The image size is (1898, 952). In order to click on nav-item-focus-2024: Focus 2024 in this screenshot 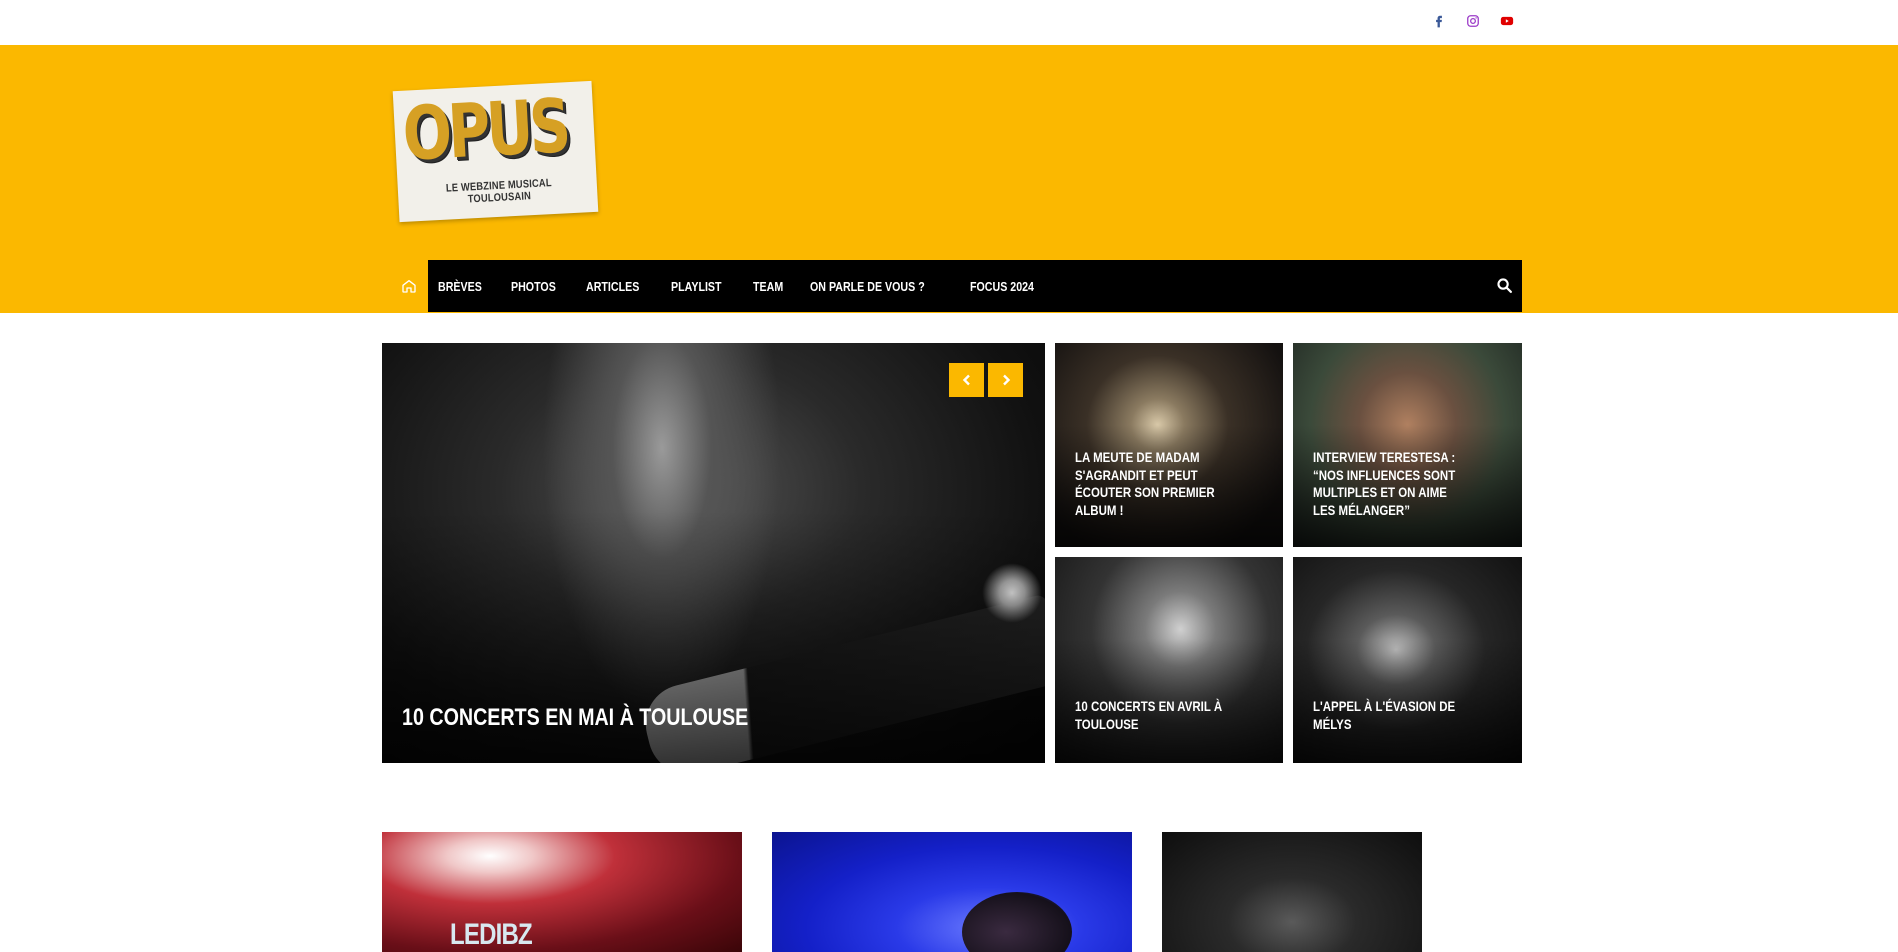, I will do `click(1006, 286)`.